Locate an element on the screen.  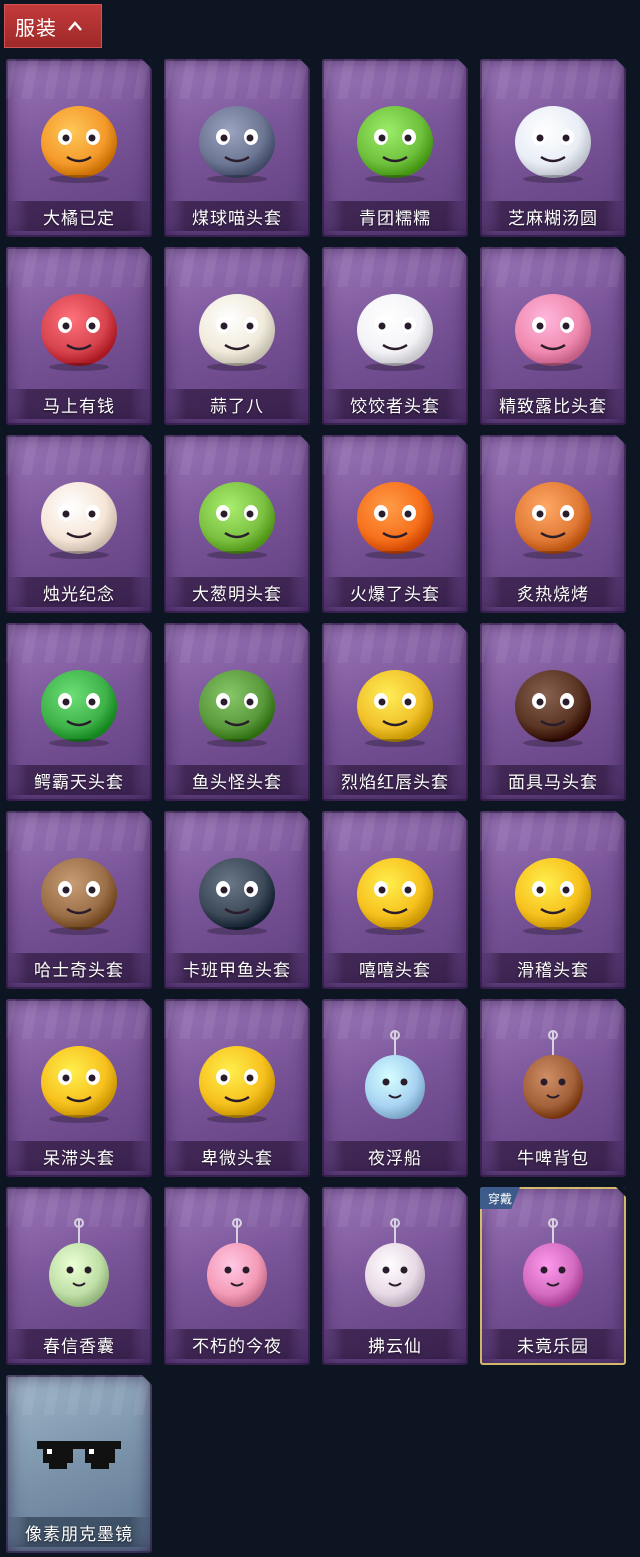
costume-card: 像素朋克墨镜 is located at coordinates (79, 1464).